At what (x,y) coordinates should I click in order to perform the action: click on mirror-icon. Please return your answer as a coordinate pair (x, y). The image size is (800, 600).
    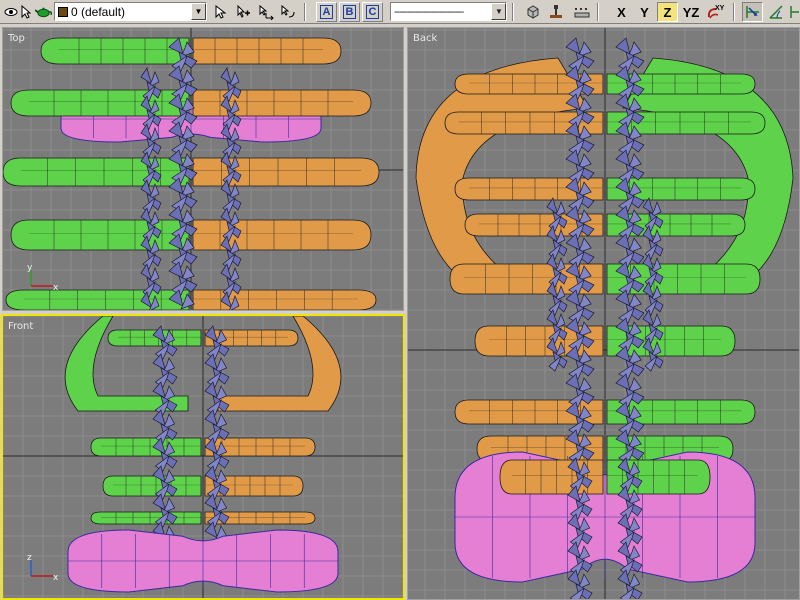
    Looking at the image, I should click on (532, 12).